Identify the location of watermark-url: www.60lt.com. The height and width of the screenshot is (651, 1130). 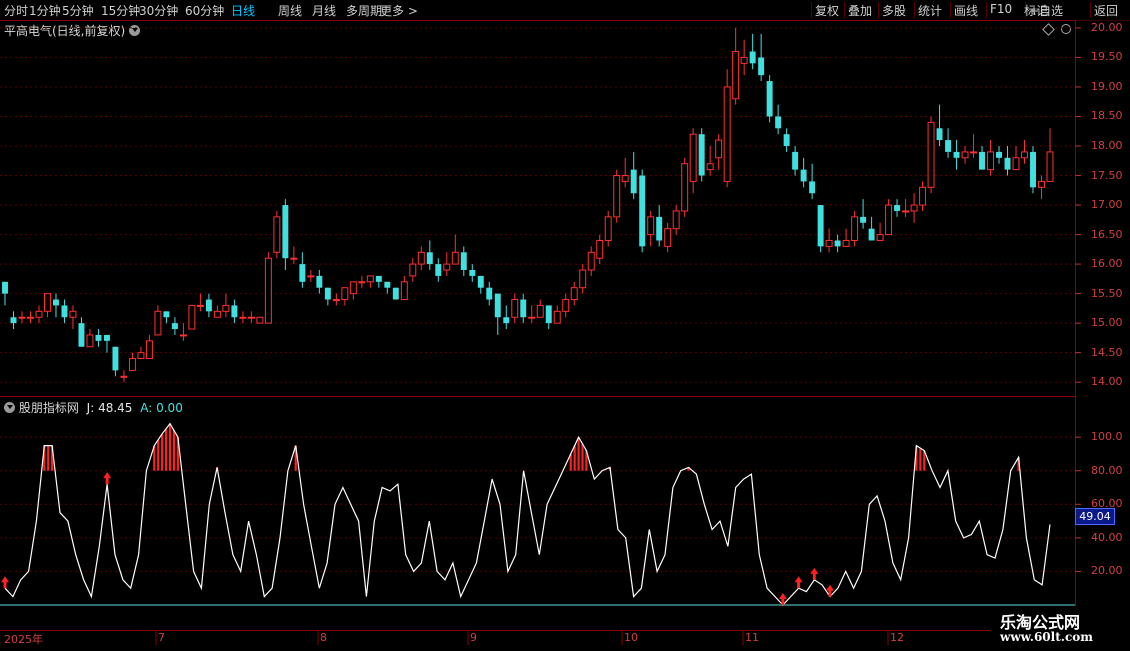
(1046, 637).